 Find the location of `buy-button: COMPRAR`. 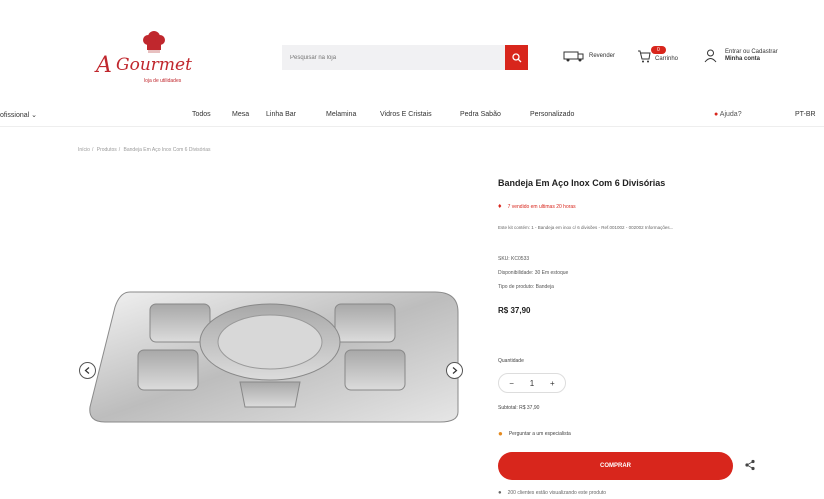

buy-button: COMPRAR is located at coordinates (615, 466).